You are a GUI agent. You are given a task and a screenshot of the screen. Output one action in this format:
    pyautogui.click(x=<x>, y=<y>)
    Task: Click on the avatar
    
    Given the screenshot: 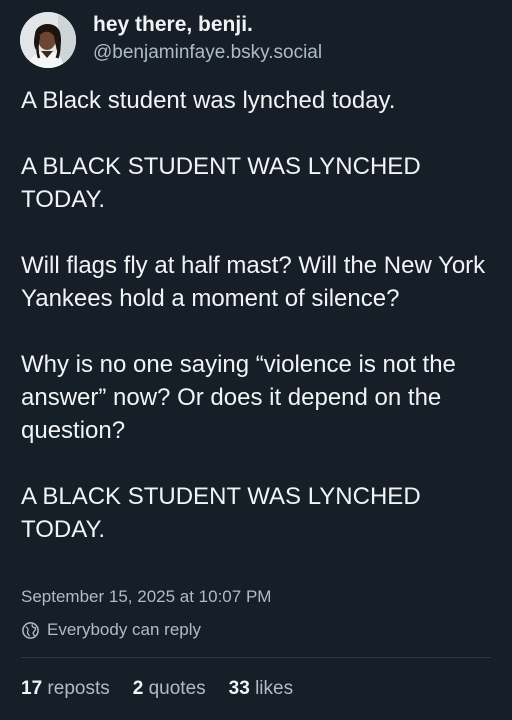 What is the action you would take?
    pyautogui.click(x=48, y=40)
    